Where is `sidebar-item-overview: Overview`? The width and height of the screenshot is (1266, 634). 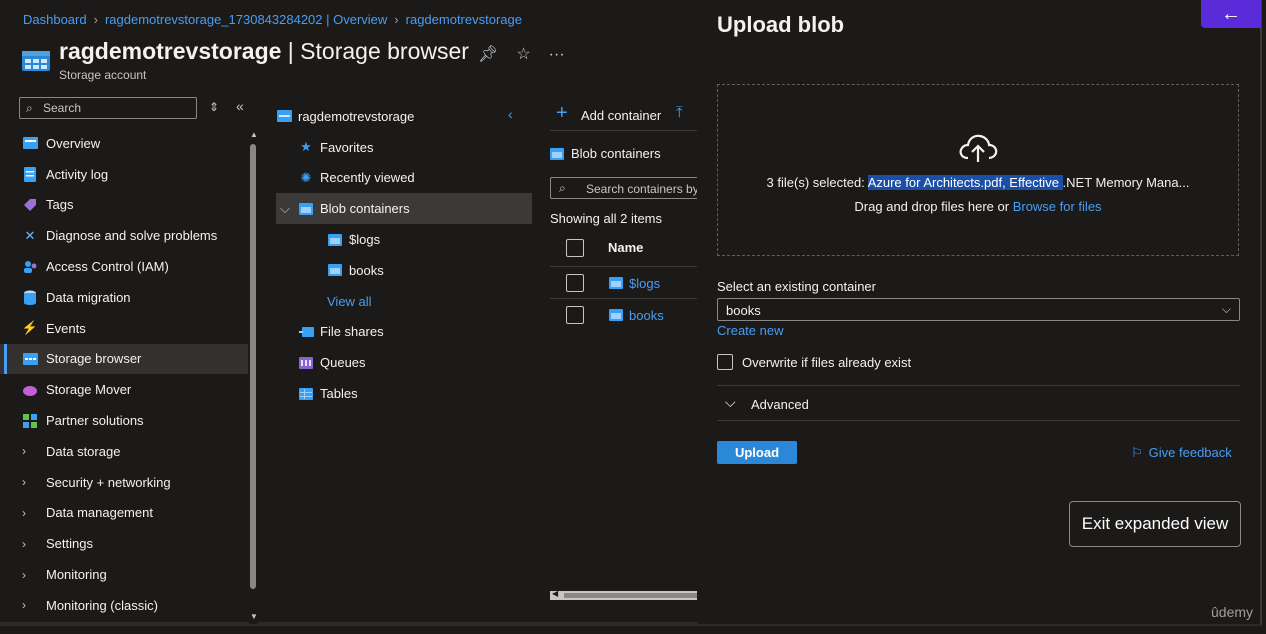
sidebar-item-overview: Overview is located at coordinates (124, 143).